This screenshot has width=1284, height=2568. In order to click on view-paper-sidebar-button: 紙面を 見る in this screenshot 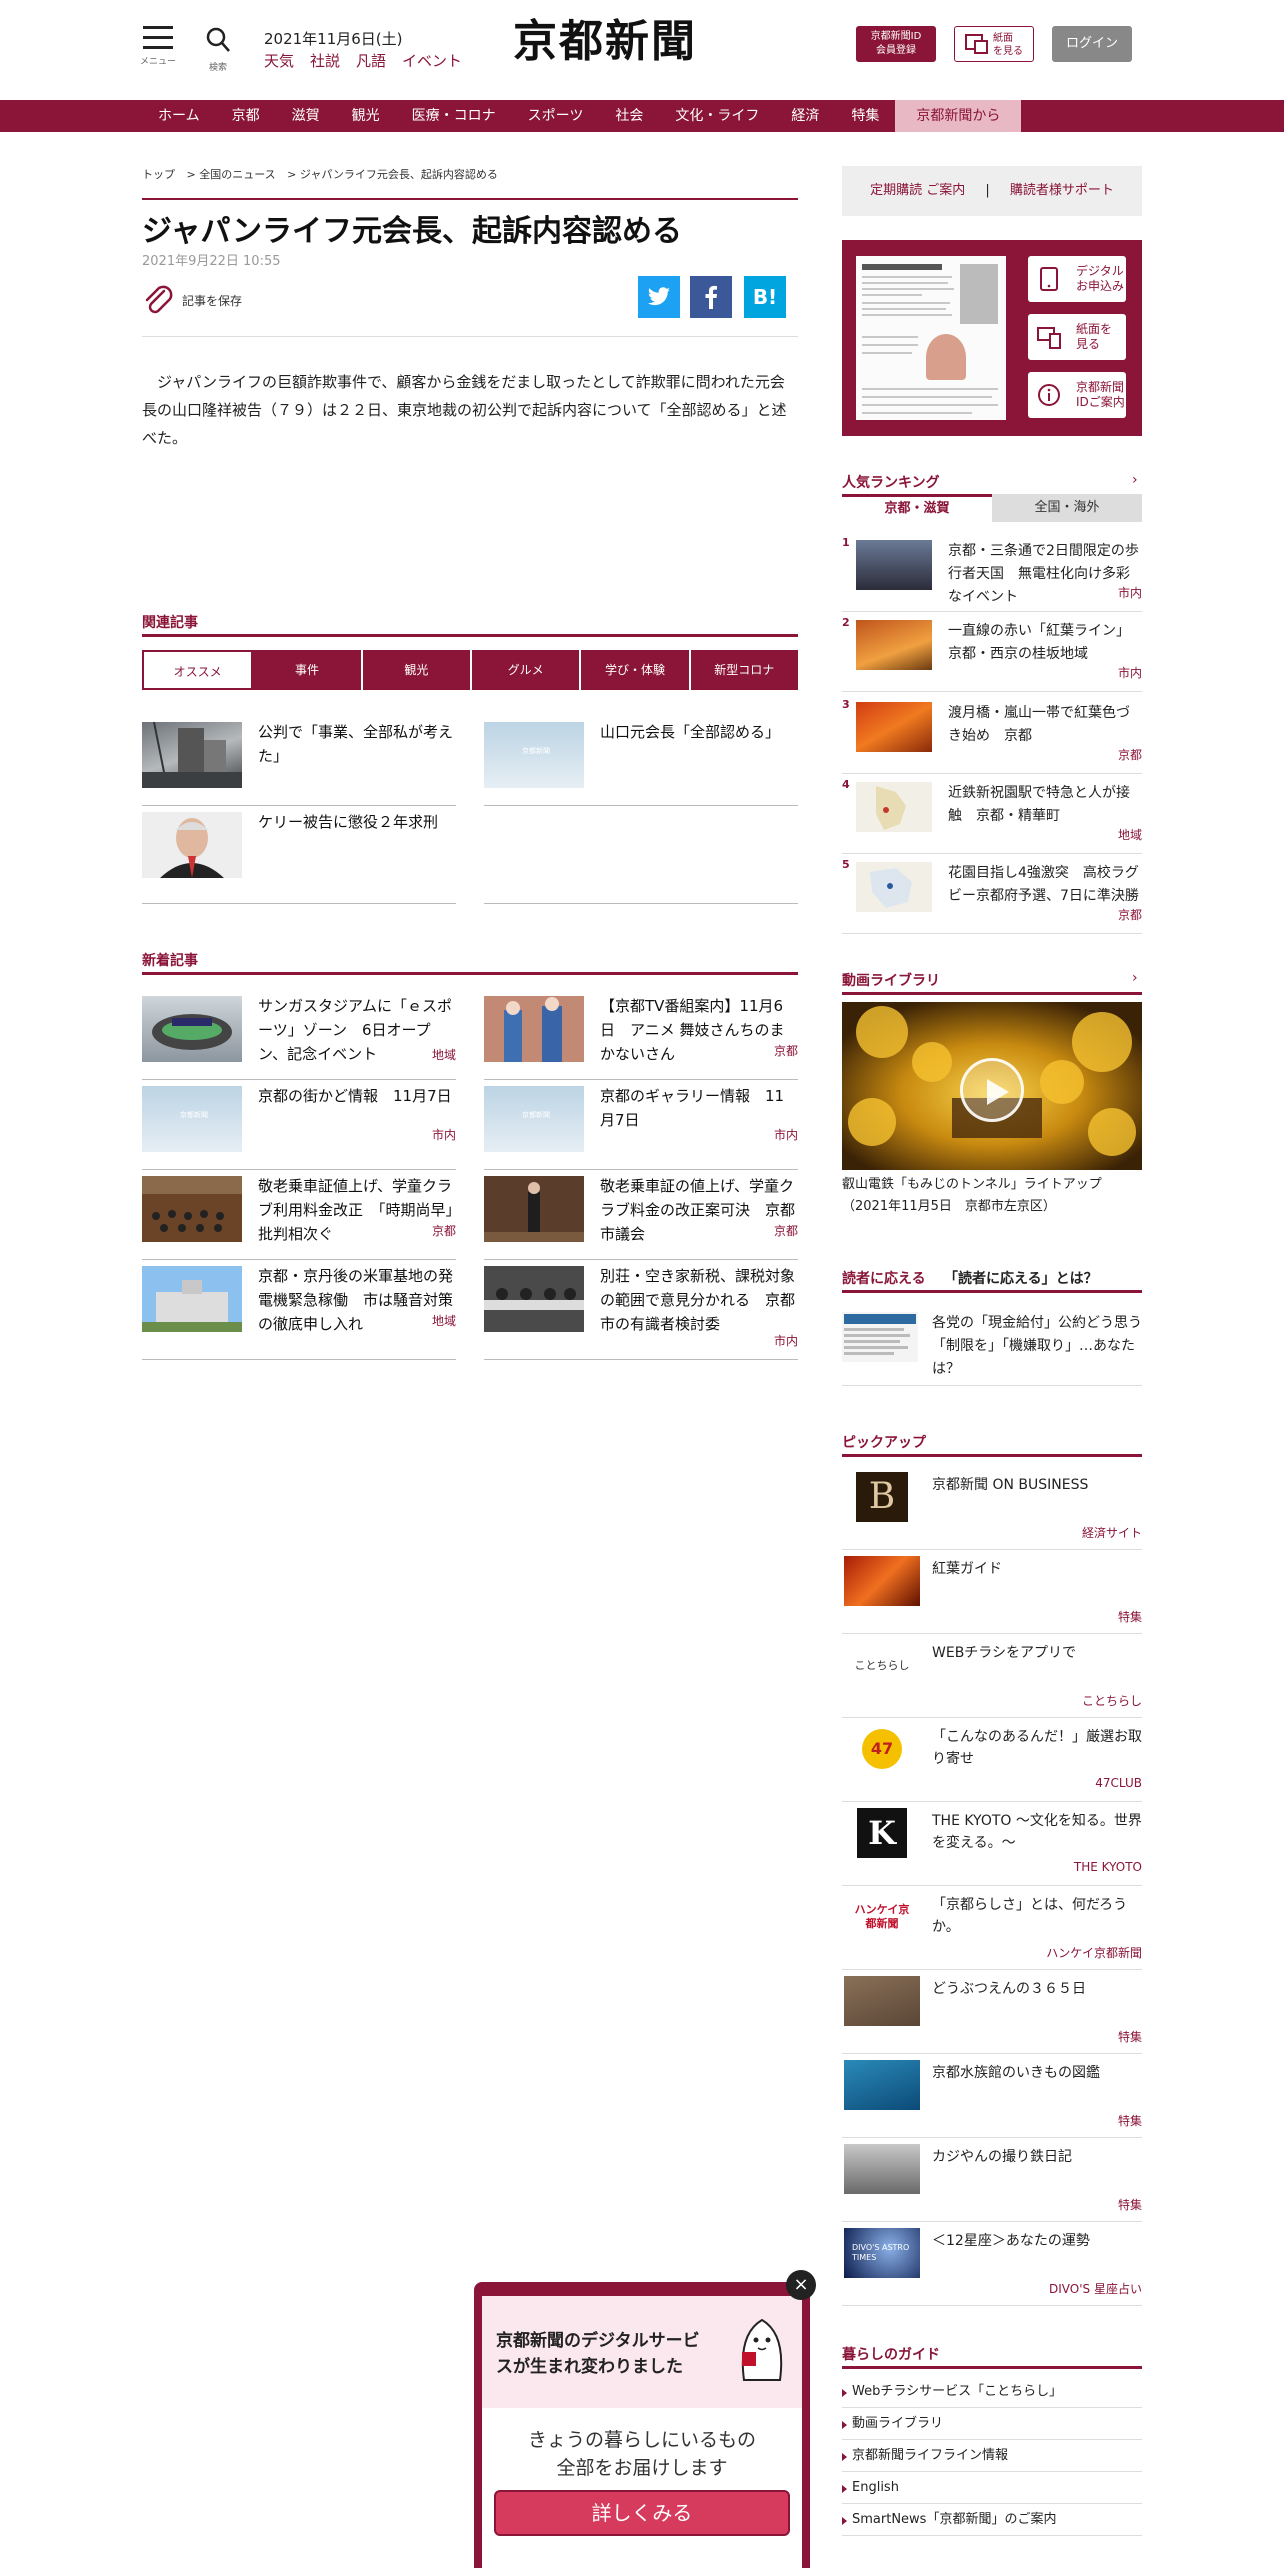, I will do `click(1077, 337)`.